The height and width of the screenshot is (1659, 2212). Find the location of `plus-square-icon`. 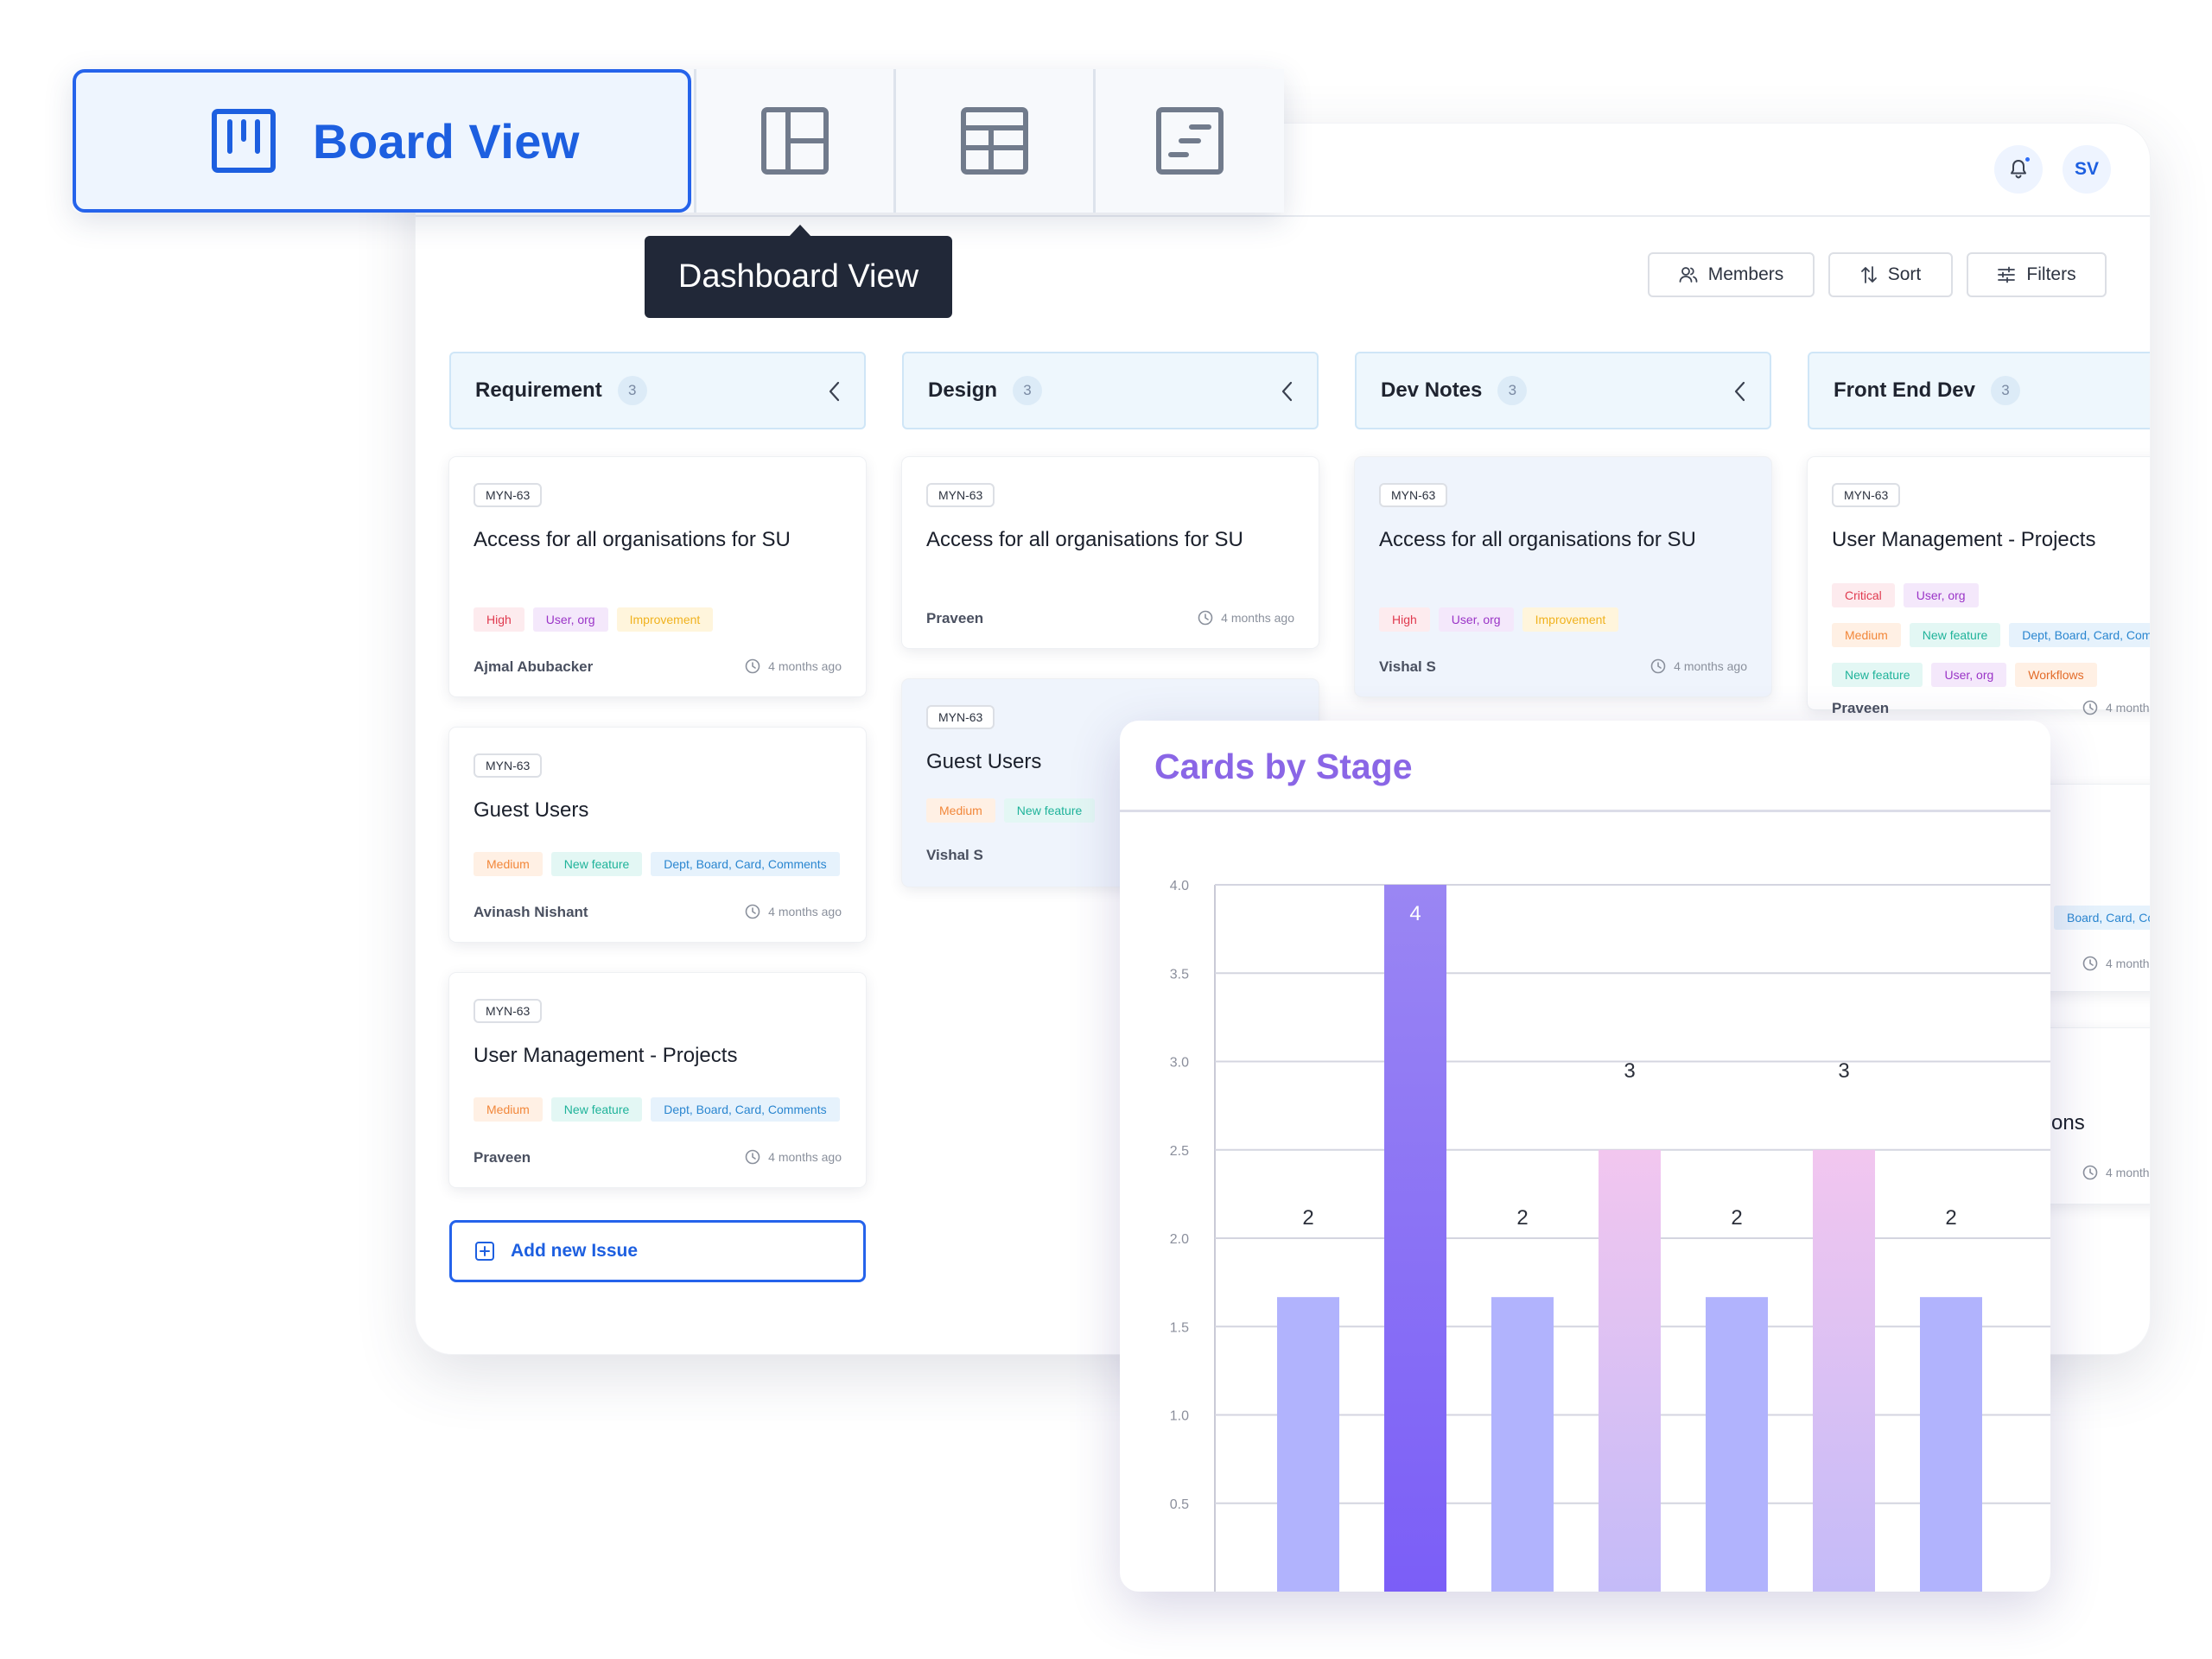

plus-square-icon is located at coordinates (484, 1251).